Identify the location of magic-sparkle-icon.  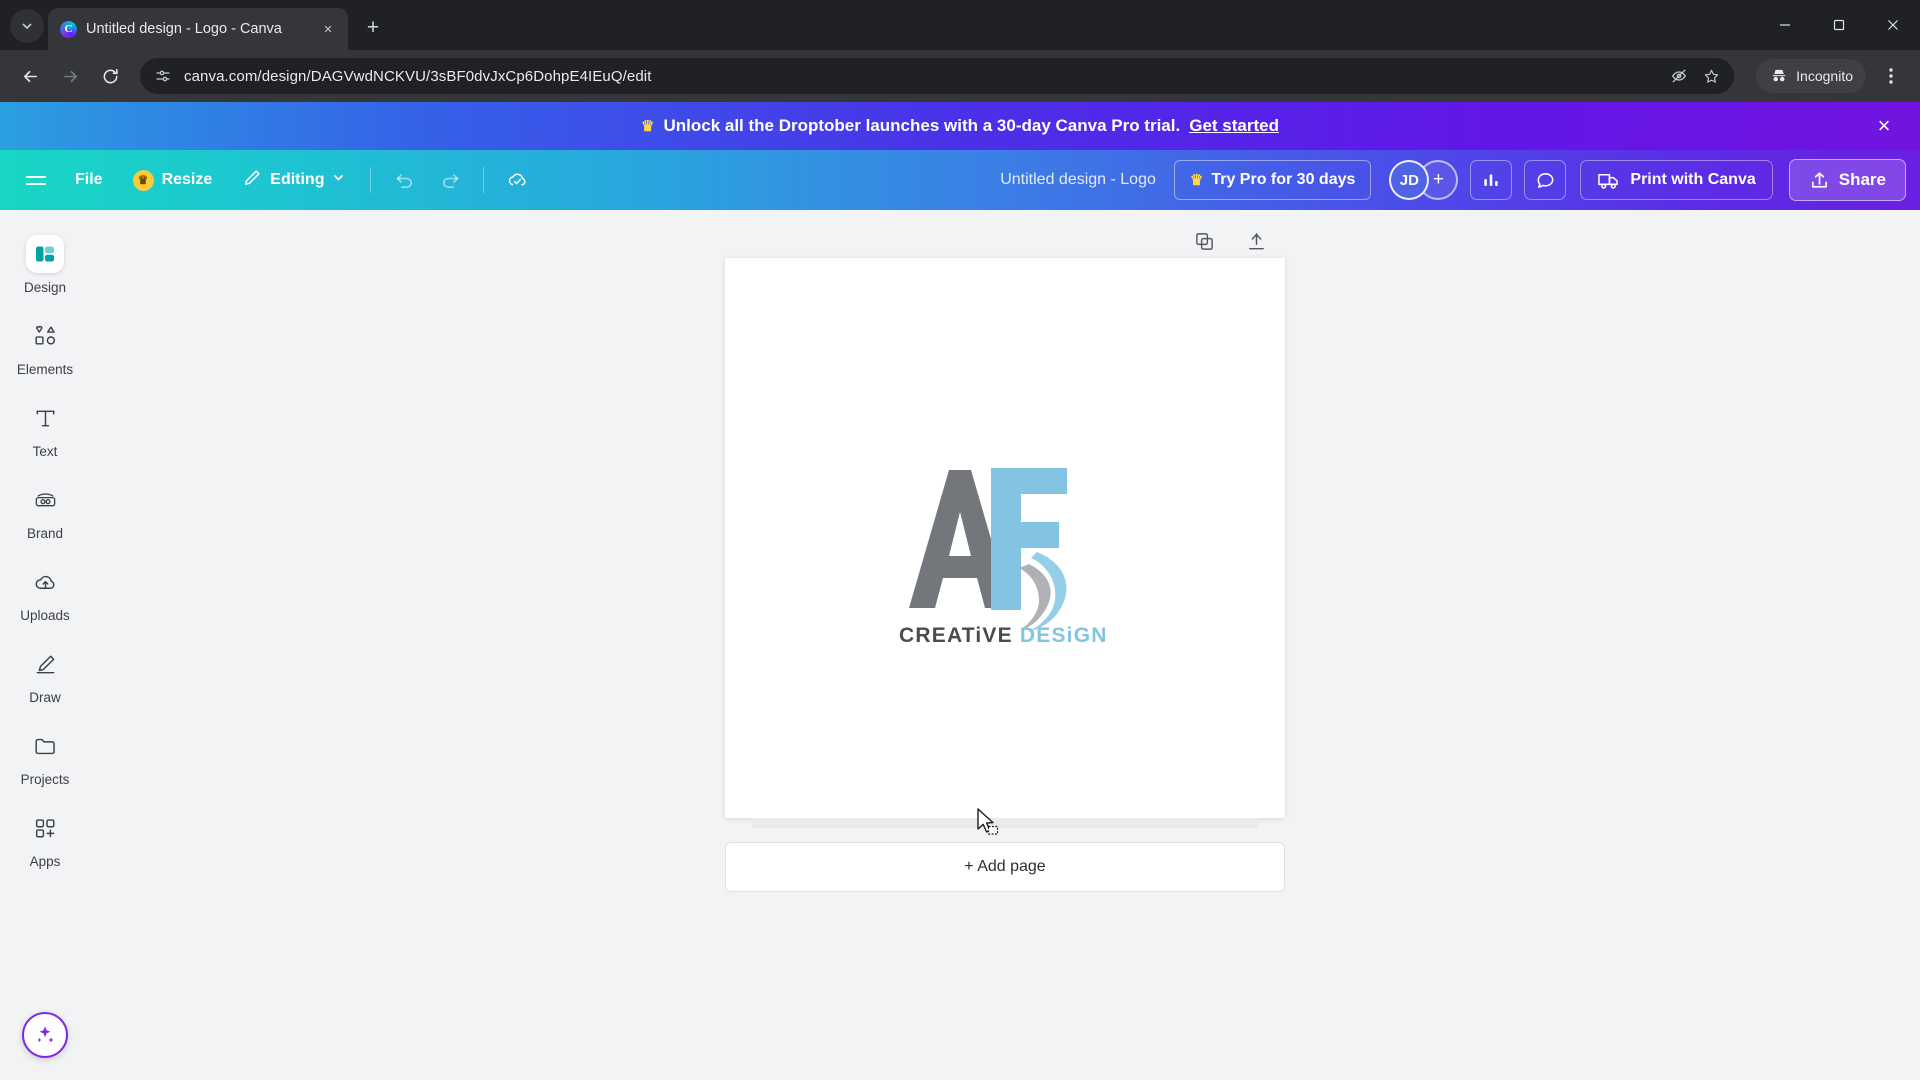
(45, 1035).